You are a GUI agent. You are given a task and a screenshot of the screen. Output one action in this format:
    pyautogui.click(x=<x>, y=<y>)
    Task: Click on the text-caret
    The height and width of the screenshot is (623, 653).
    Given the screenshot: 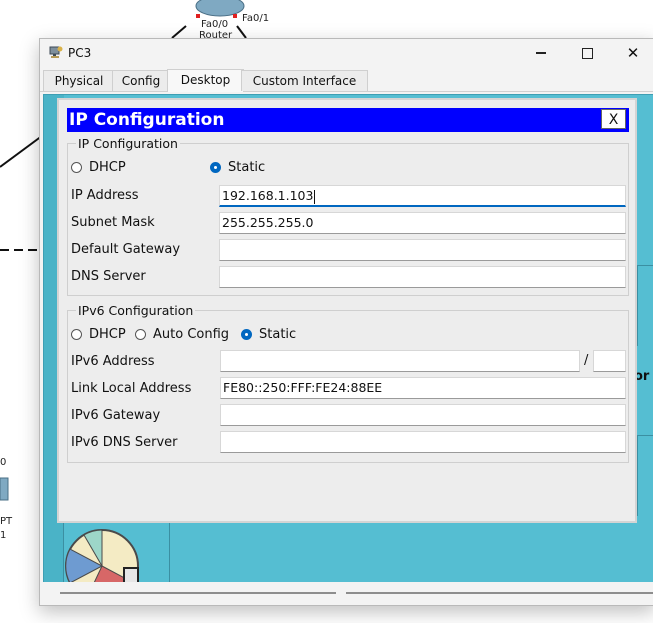 What is the action you would take?
    pyautogui.click(x=315, y=196)
    